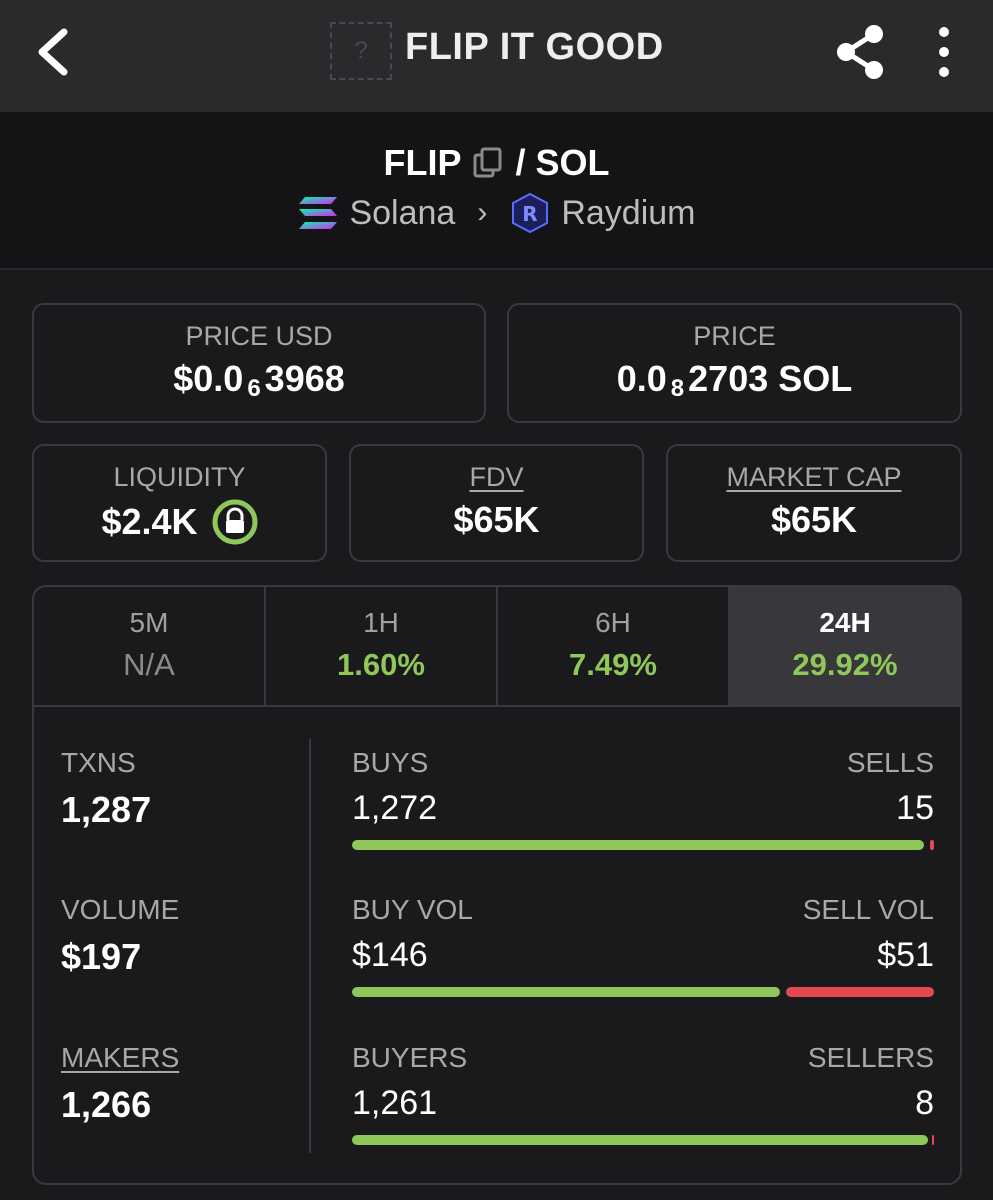 This screenshot has width=993, height=1200. Describe the element at coordinates (422, 162) in the screenshot. I see `base-token-symbol: FLIP` at that location.